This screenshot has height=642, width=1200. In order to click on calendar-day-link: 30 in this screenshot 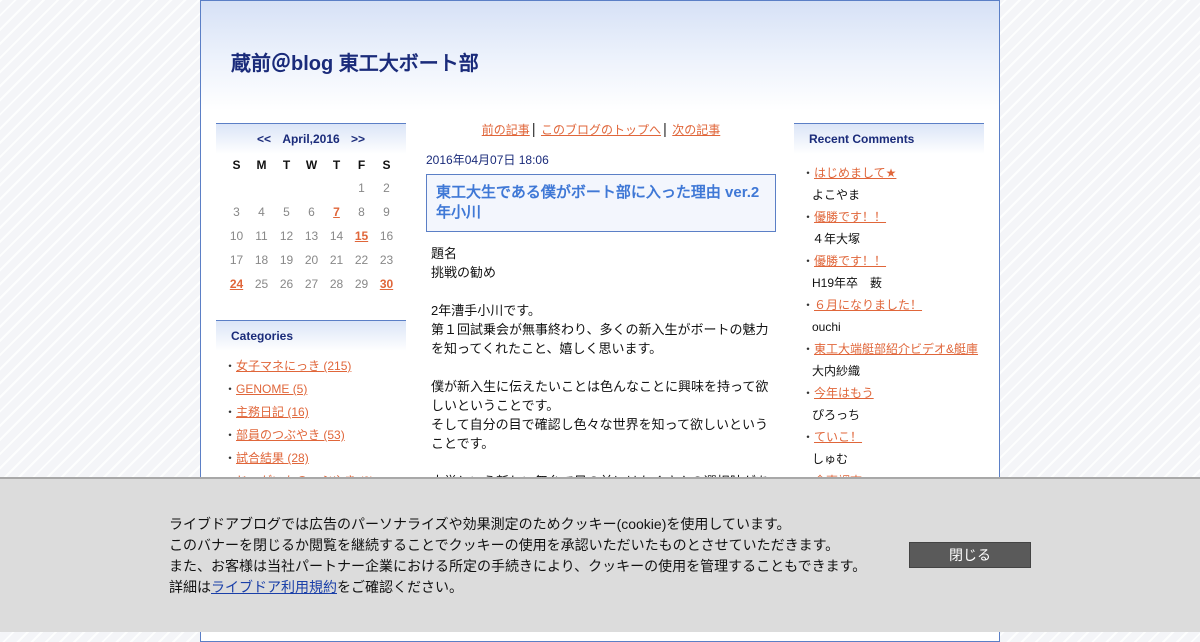, I will do `click(386, 284)`.